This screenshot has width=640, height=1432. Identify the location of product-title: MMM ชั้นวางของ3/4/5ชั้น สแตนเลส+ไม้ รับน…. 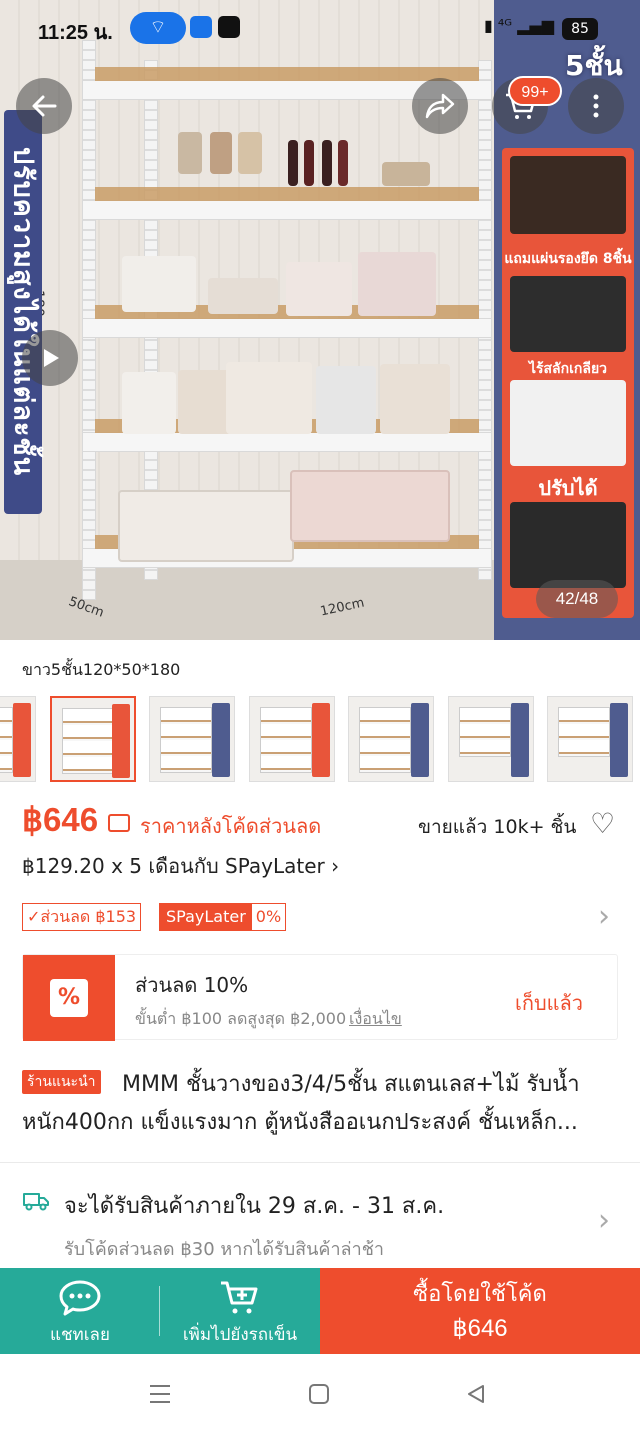
(301, 1103).